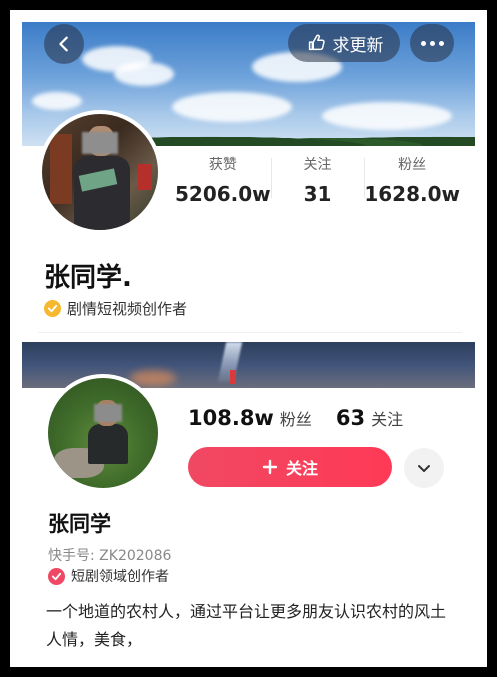 This screenshot has height=677, width=497. I want to click on creator-tag: 短剧领域创作者, so click(108, 576).